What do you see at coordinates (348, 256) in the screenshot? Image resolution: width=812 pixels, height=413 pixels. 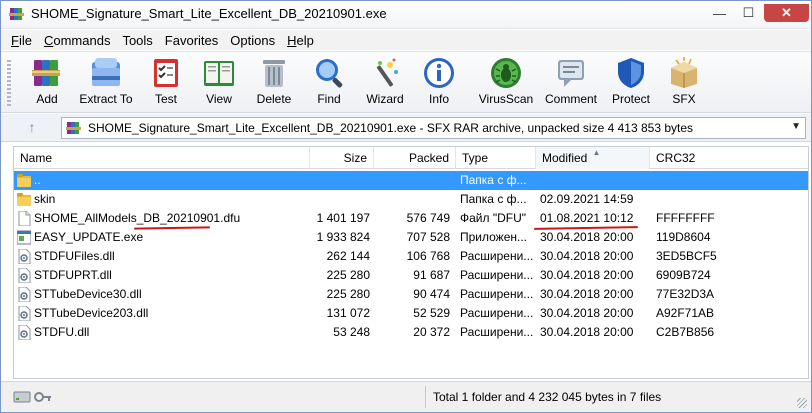 I see `file-size: 262 144` at bounding box center [348, 256].